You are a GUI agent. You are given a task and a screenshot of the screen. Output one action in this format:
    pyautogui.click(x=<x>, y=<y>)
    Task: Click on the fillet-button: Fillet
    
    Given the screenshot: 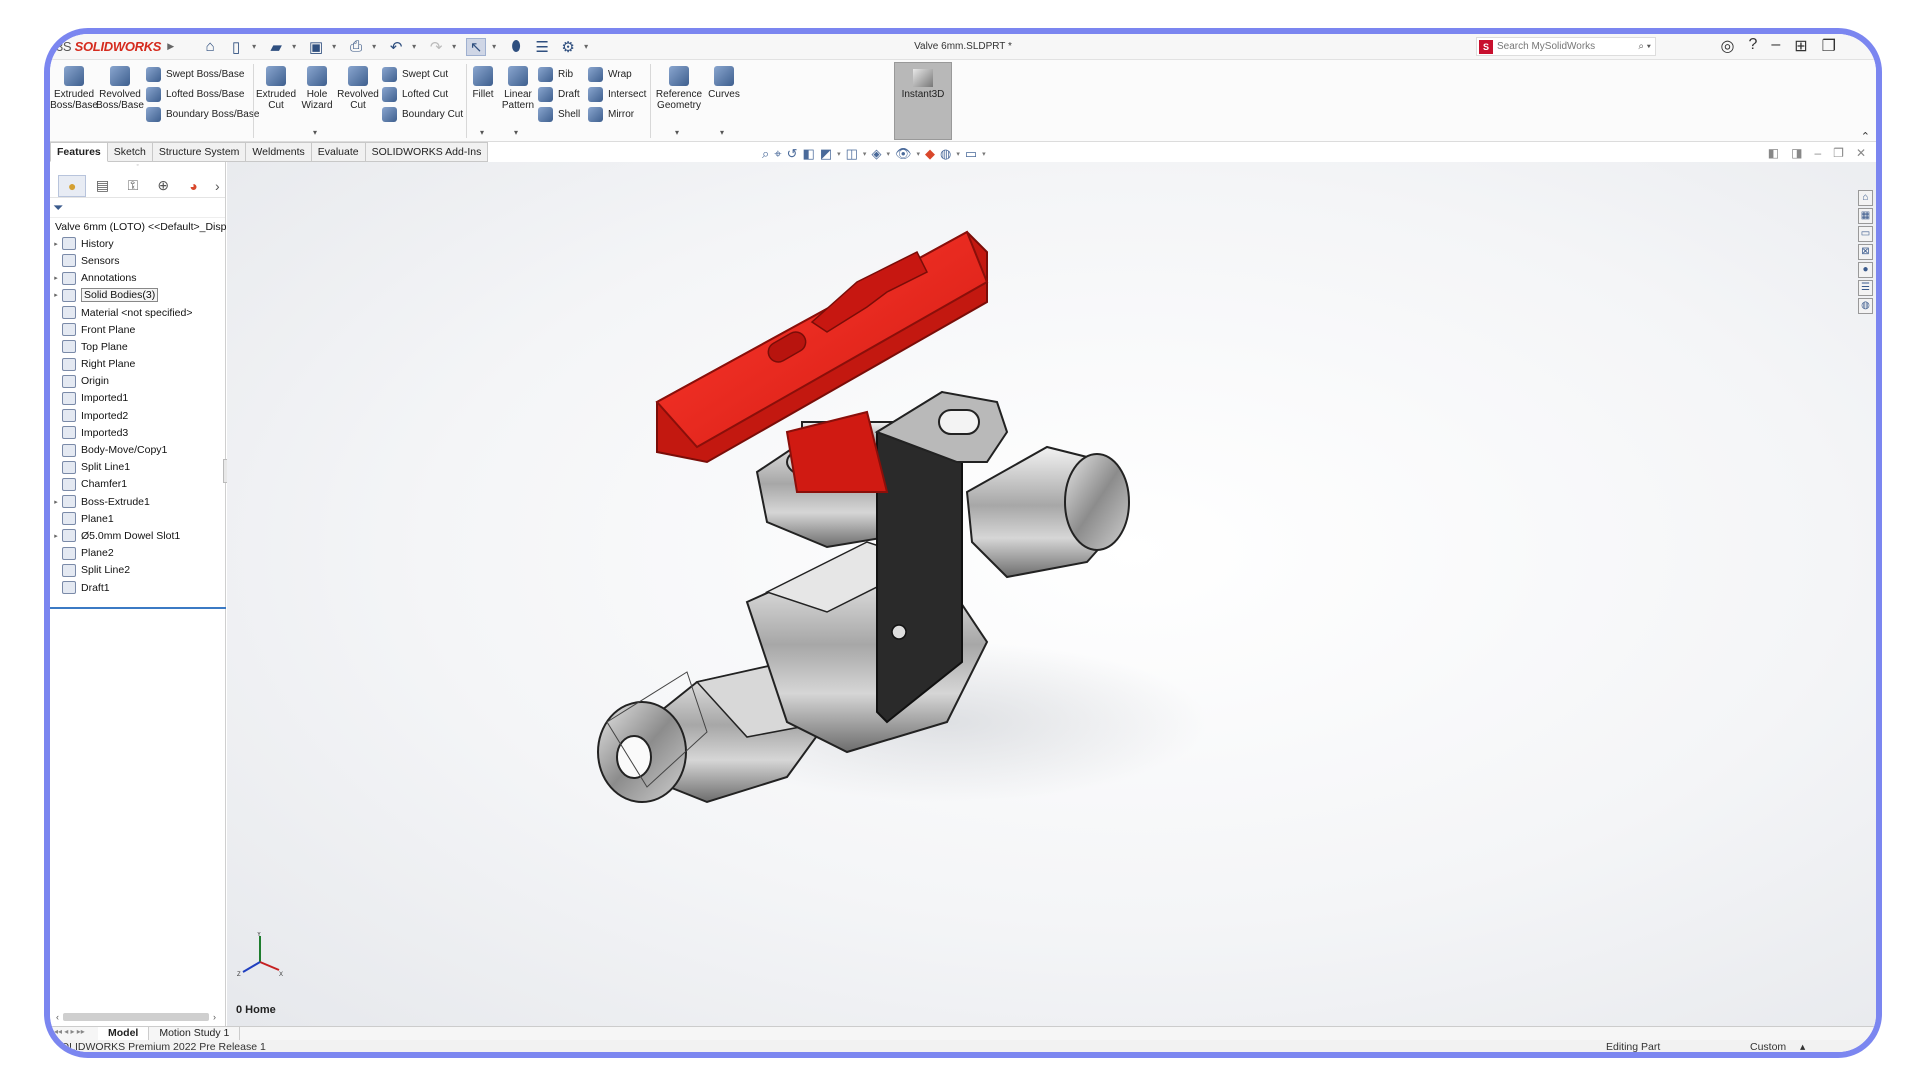 What is the action you would take?
    pyautogui.click(x=483, y=83)
    